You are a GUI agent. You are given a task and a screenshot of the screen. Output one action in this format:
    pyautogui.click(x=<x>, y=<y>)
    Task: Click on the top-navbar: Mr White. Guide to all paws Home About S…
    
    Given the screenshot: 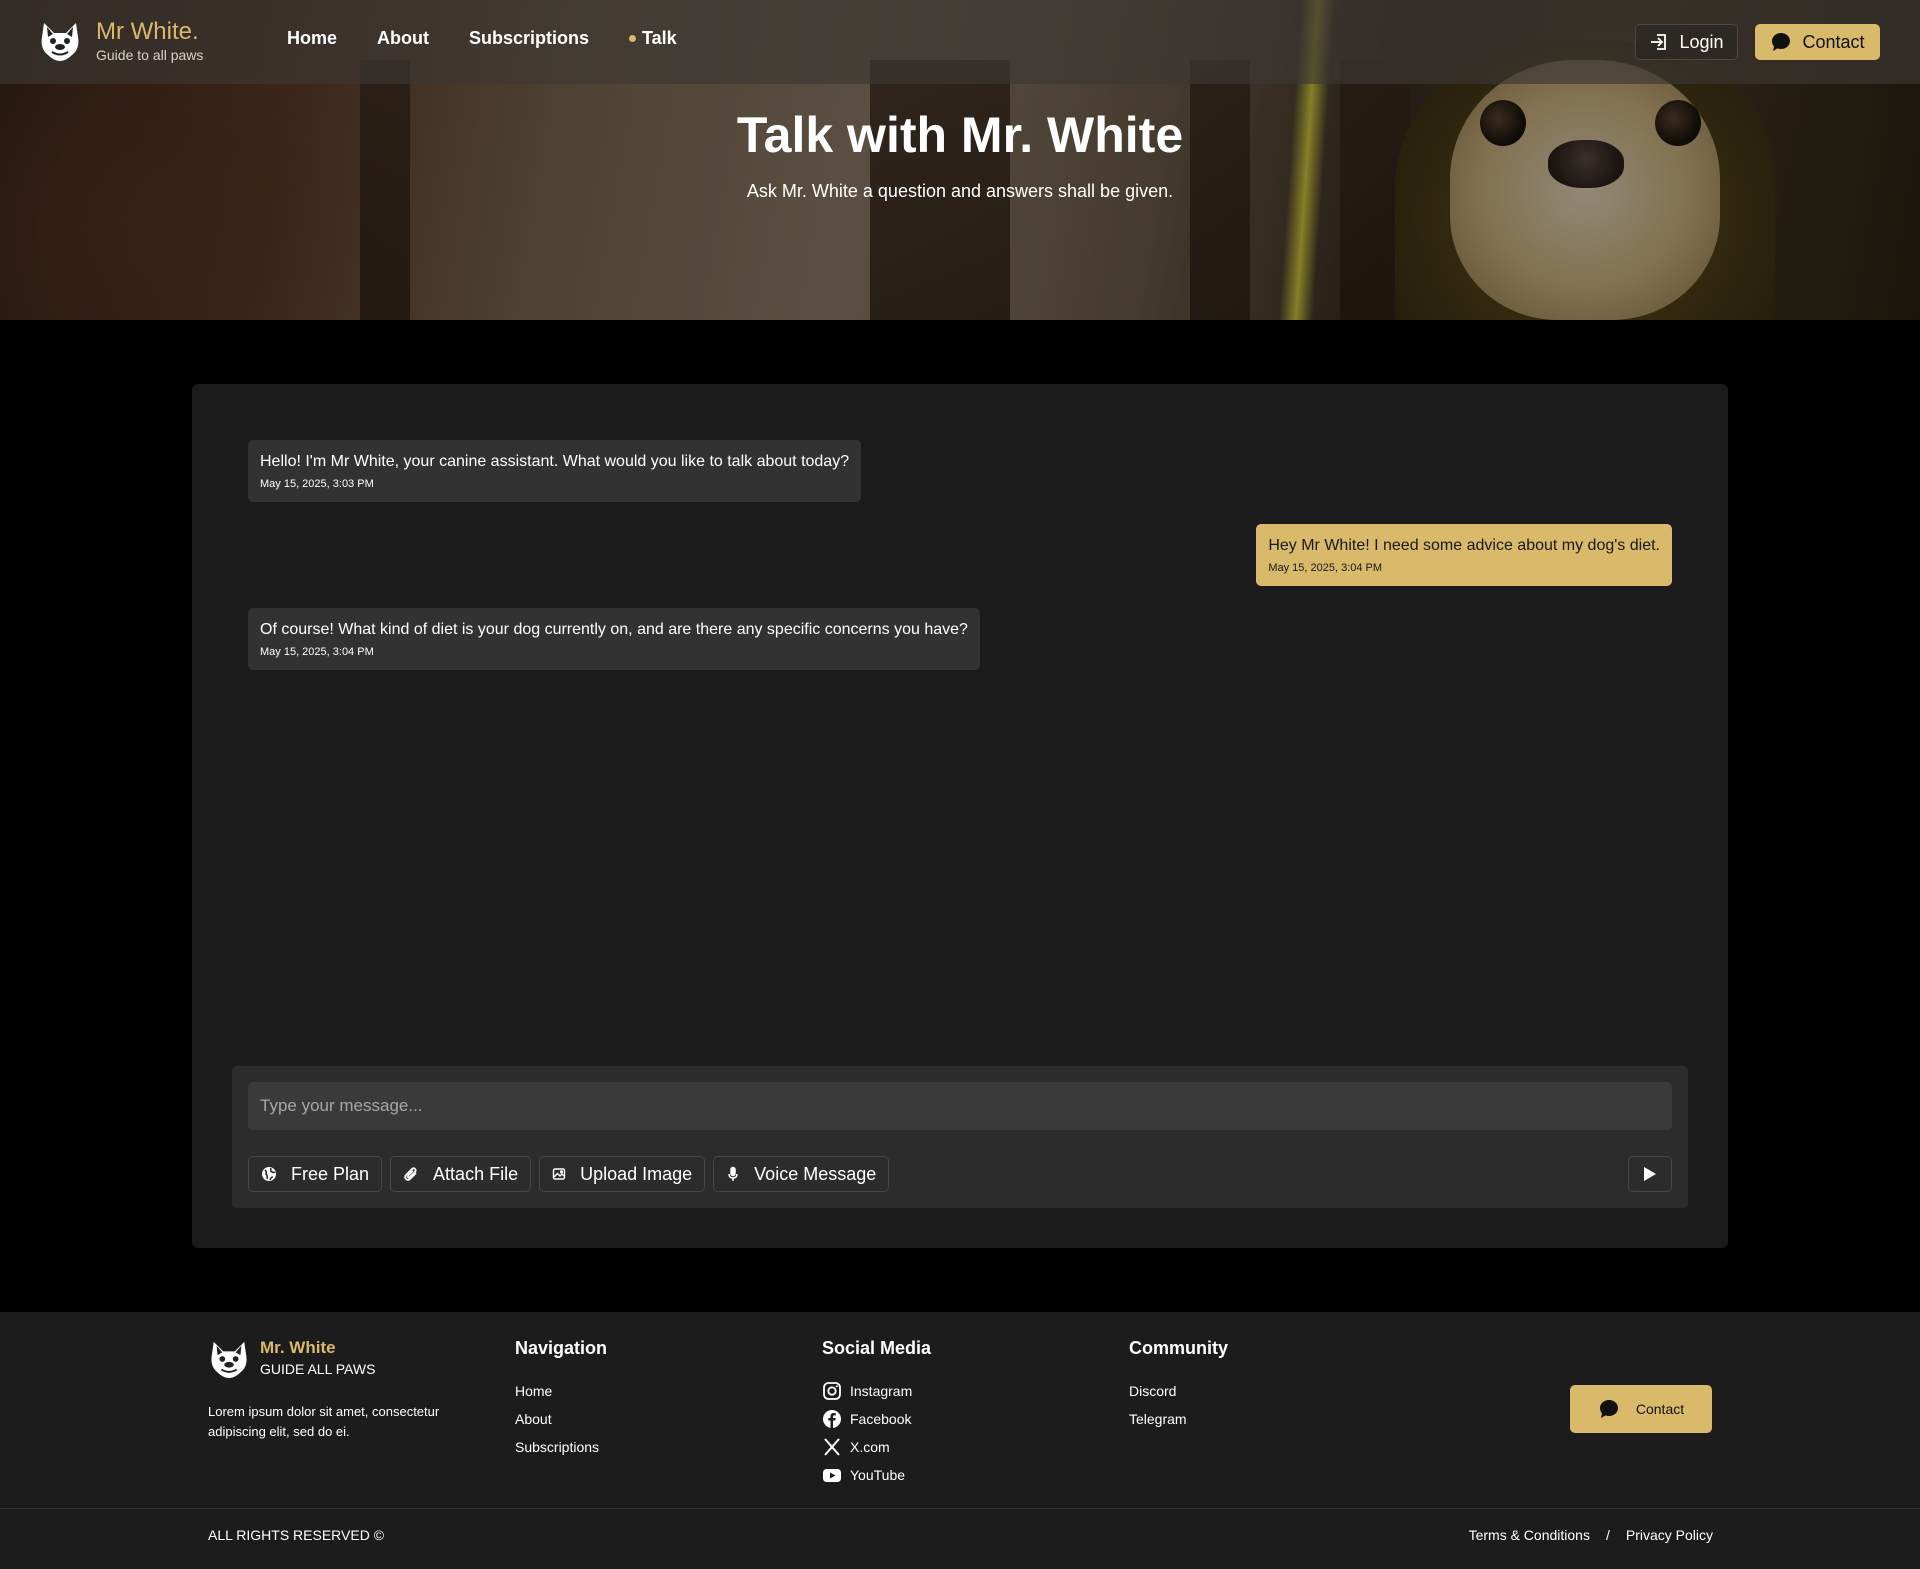 What is the action you would take?
    pyautogui.click(x=960, y=42)
    